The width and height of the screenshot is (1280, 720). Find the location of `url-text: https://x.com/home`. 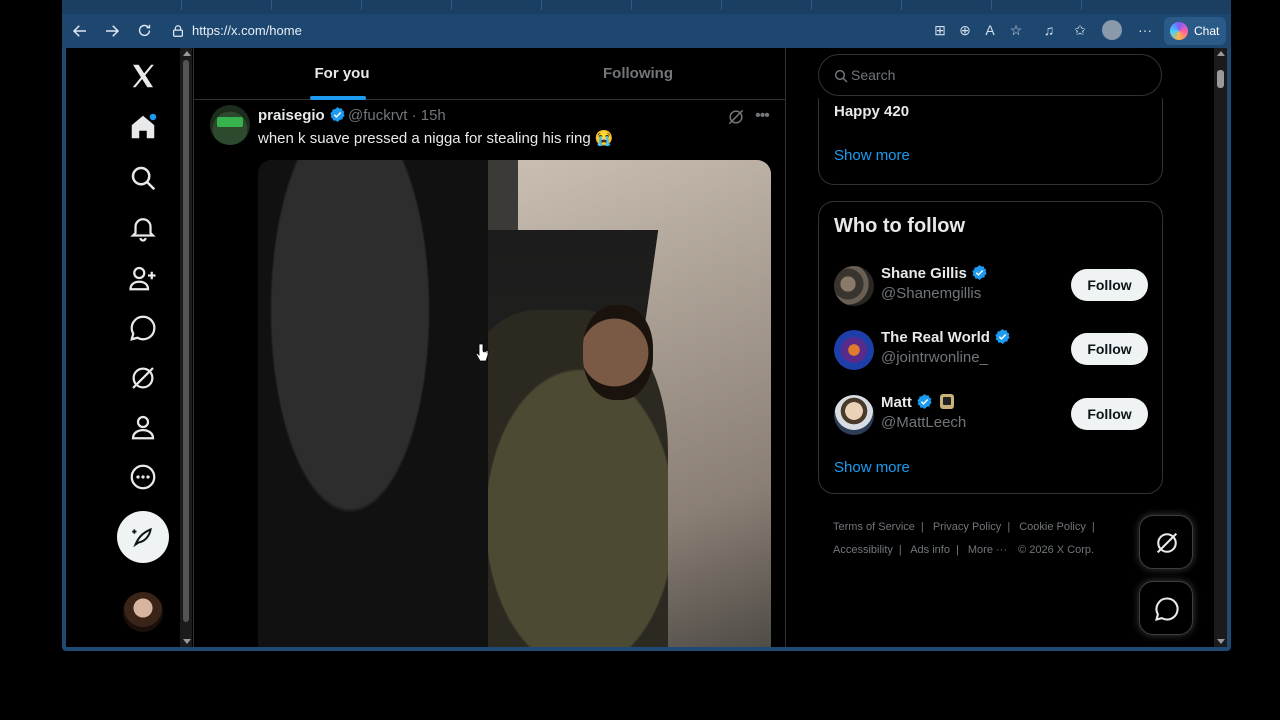

url-text: https://x.com/home is located at coordinates (247, 30).